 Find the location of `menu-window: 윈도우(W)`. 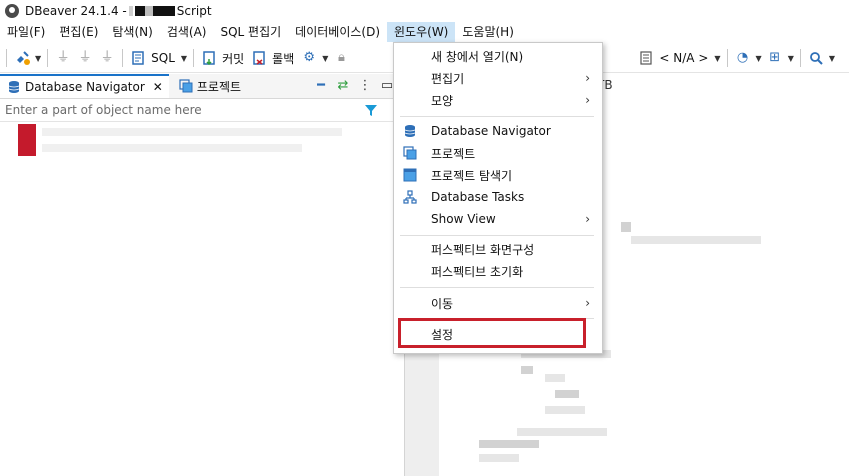

menu-window: 윈도우(W) is located at coordinates (421, 32).